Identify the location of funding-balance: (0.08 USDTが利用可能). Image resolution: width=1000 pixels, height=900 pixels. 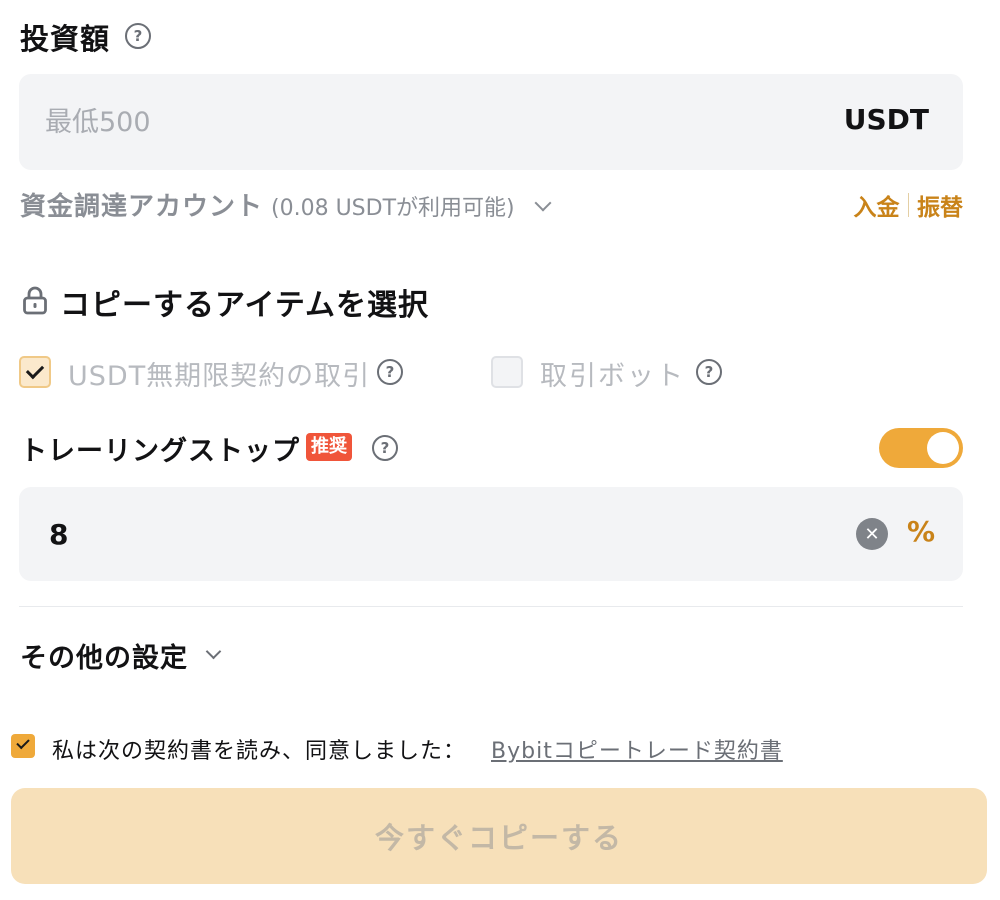
(393, 208).